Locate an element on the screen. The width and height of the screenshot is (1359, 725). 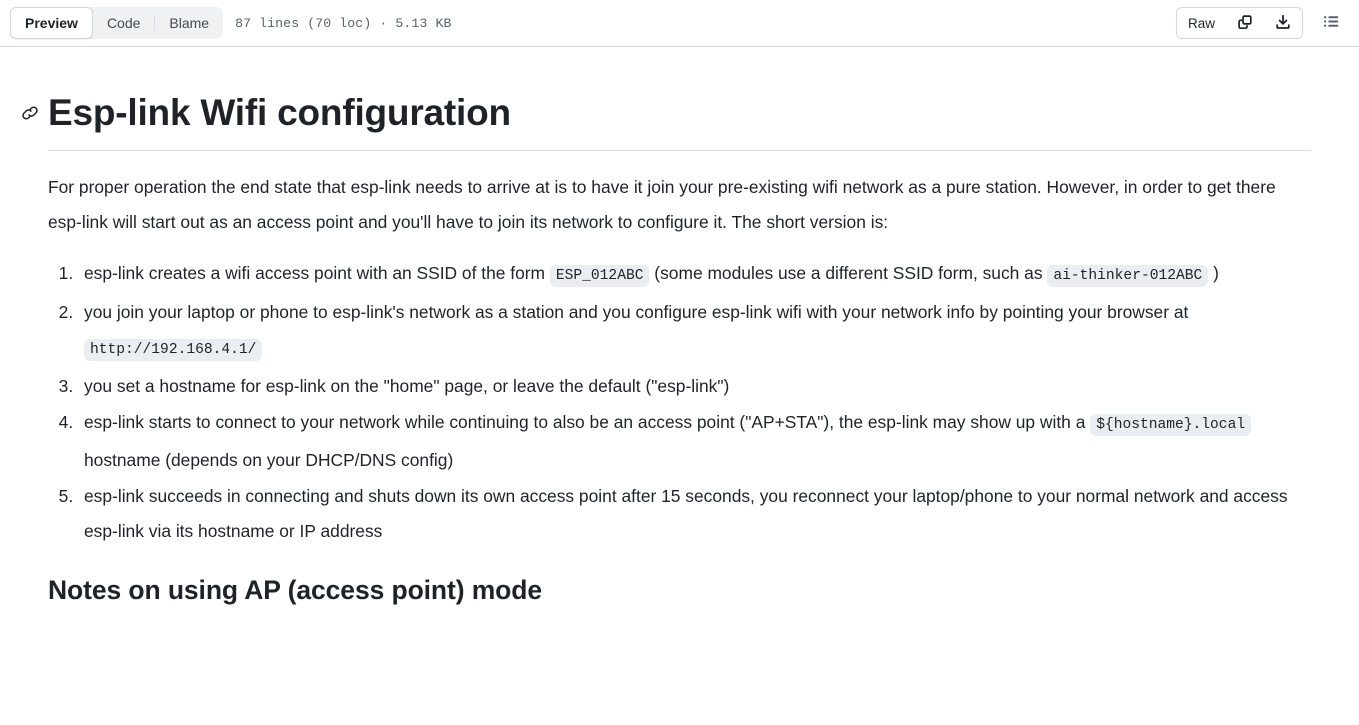
code-ssid-aithinker: ai-thinker-012ABC is located at coordinates (1128, 276).